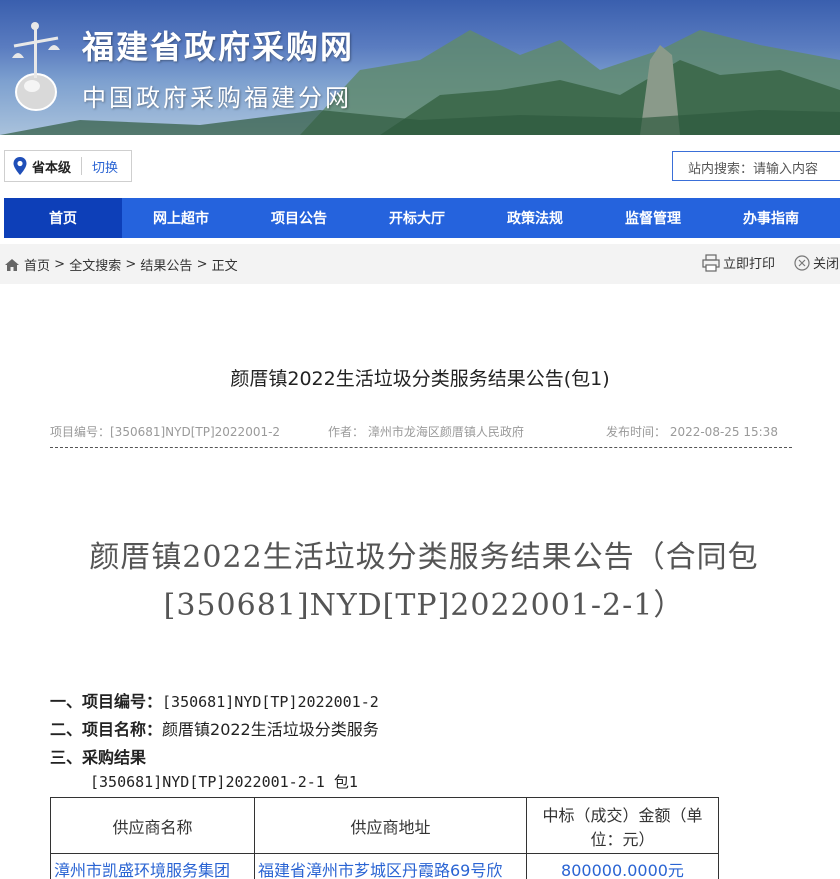  Describe the element at coordinates (426, 432) in the screenshot. I see `meta-author: 作者： 漳州市龙海区颜厝镇人民政府` at that location.